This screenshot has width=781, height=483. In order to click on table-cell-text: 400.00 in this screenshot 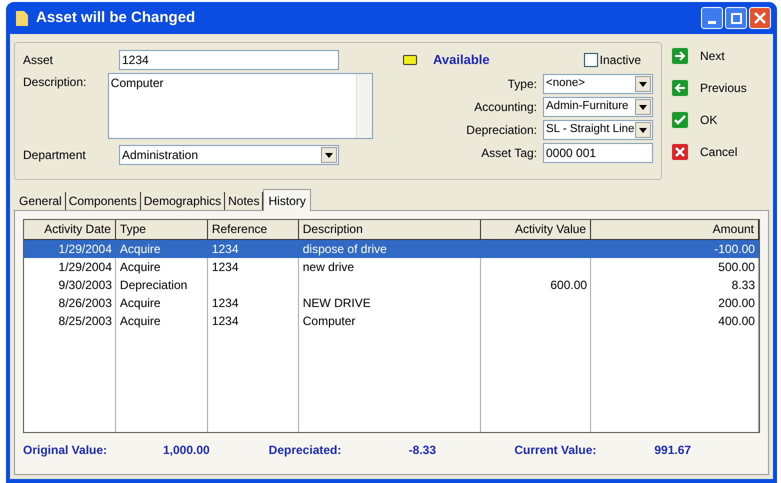, I will do `click(736, 321)`.